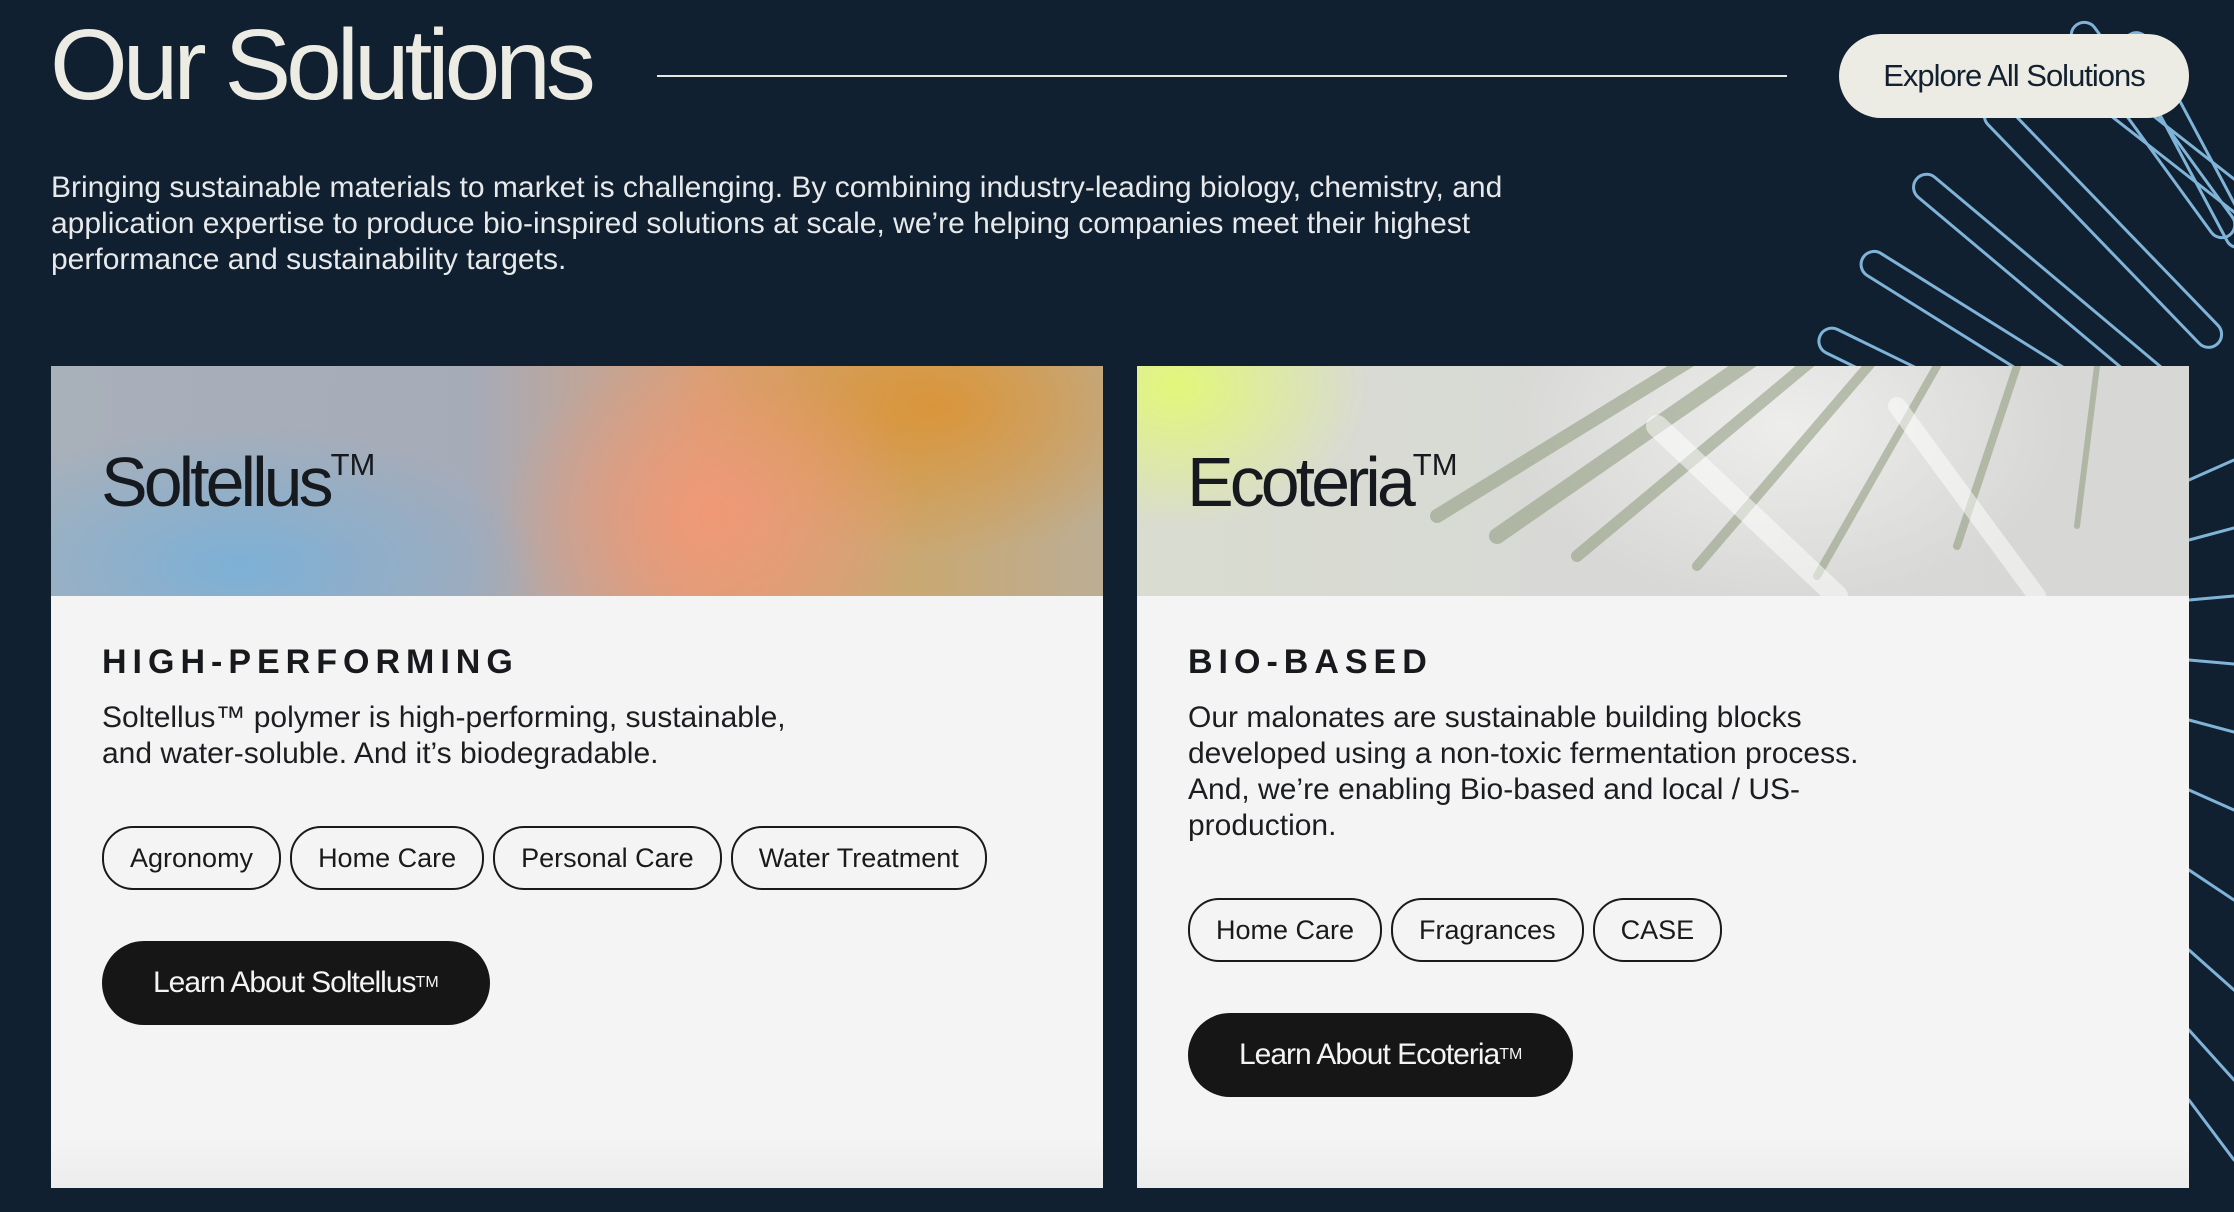 This screenshot has width=2234, height=1212. I want to click on ecoteria-banner-image: EcoteriaTM, so click(1663, 481).